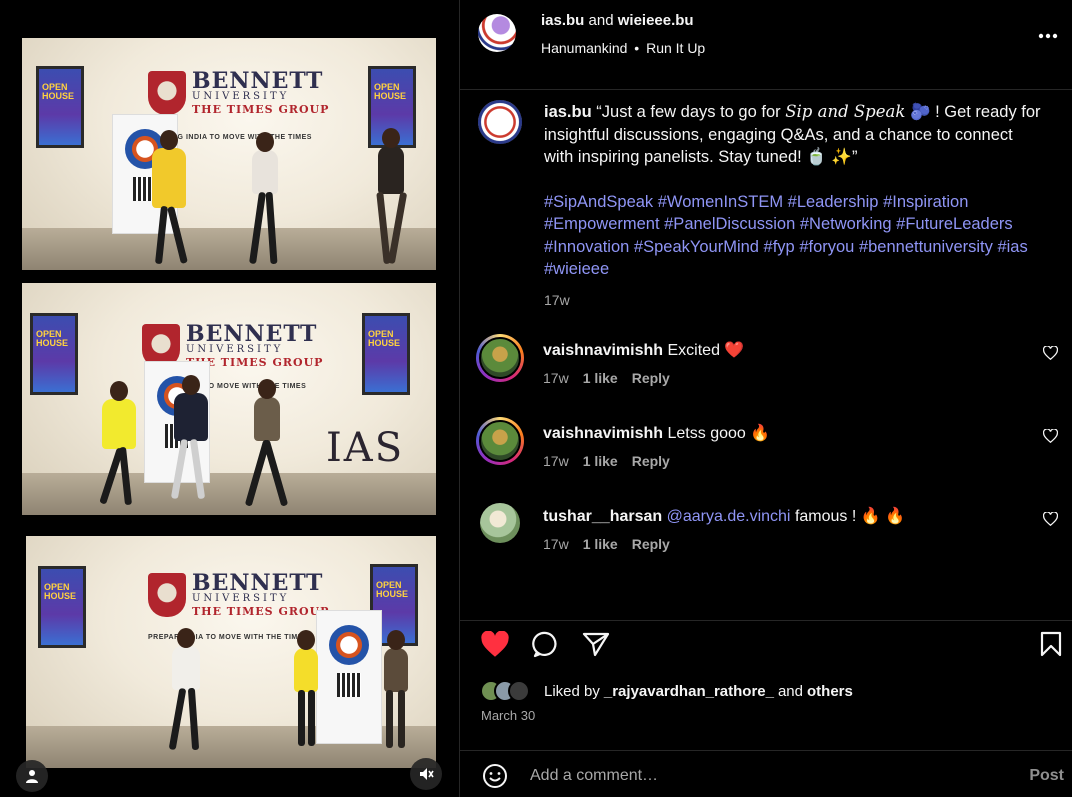  What do you see at coordinates (766, 645) in the screenshot?
I see `action-bar` at bounding box center [766, 645].